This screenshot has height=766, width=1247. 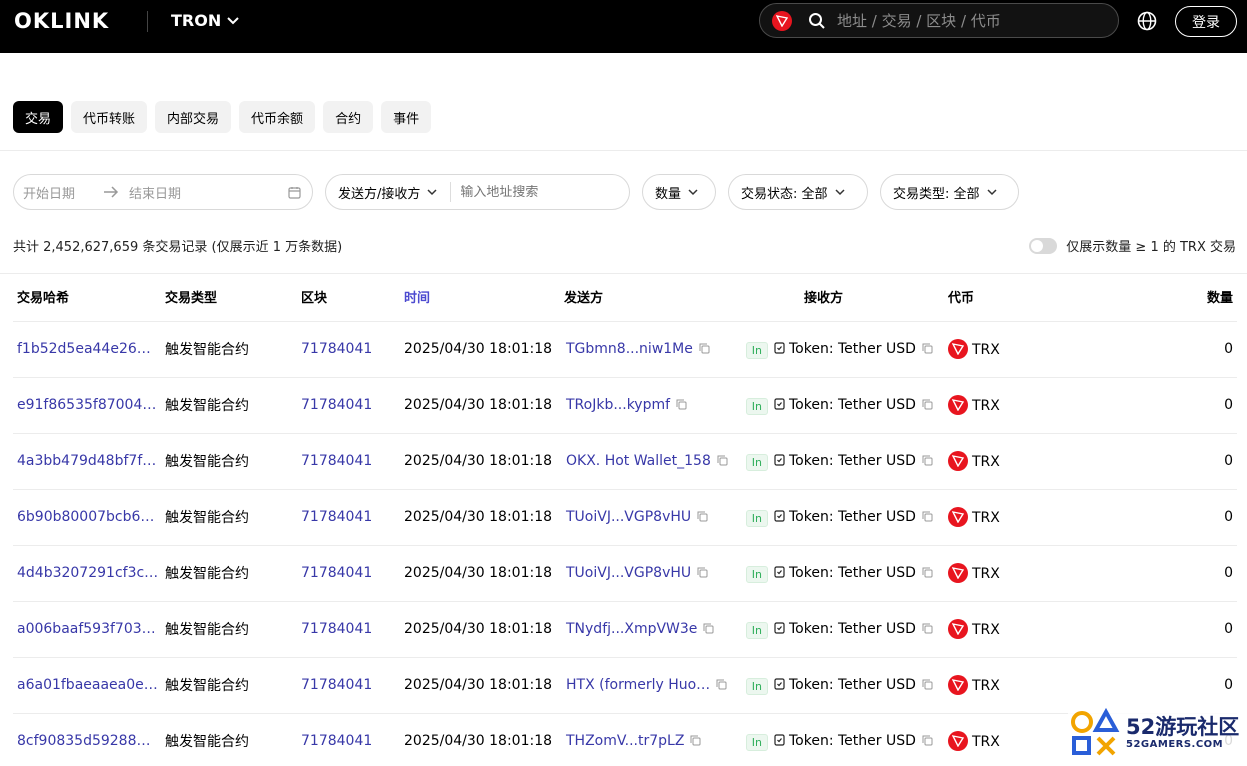 What do you see at coordinates (155, 192) in the screenshot?
I see `end-date-input: 结束日期` at bounding box center [155, 192].